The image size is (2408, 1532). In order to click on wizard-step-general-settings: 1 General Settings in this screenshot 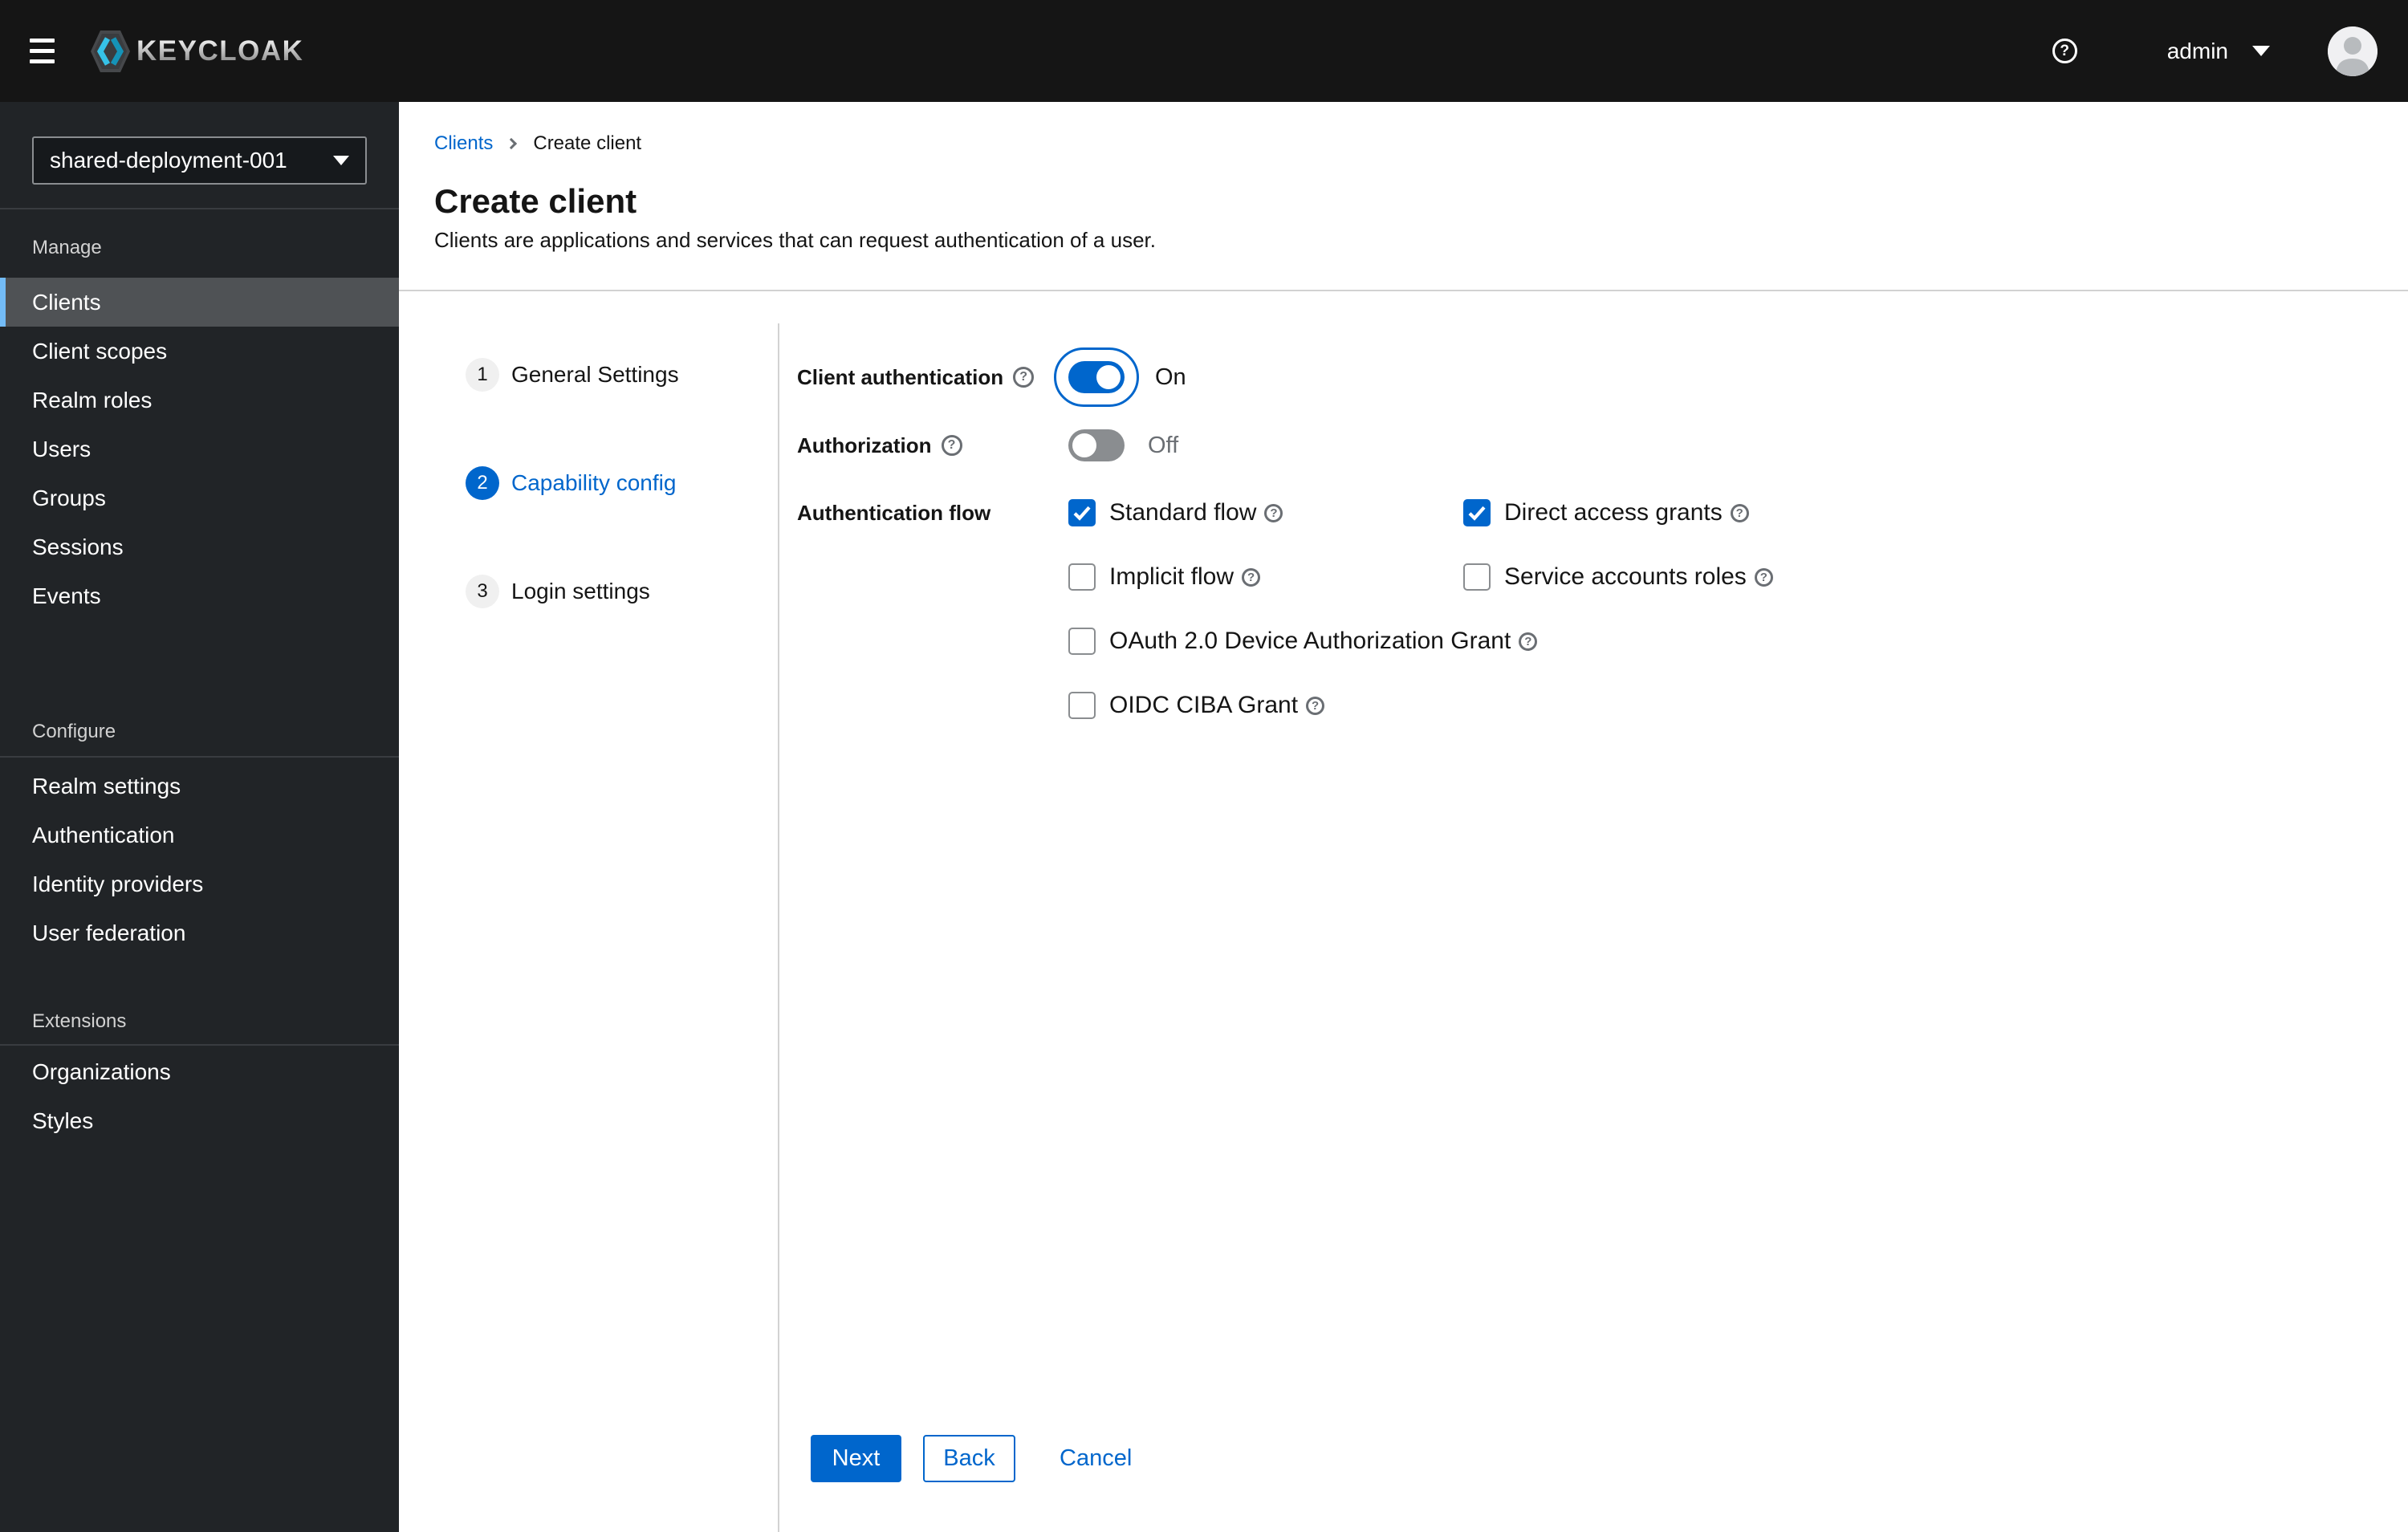, I will do `click(622, 375)`.